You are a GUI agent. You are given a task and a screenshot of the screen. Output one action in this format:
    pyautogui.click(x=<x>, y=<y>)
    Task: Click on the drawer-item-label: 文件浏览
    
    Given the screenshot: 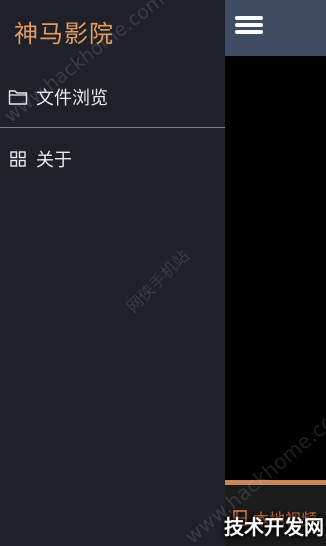 What is the action you would take?
    pyautogui.click(x=72, y=98)
    